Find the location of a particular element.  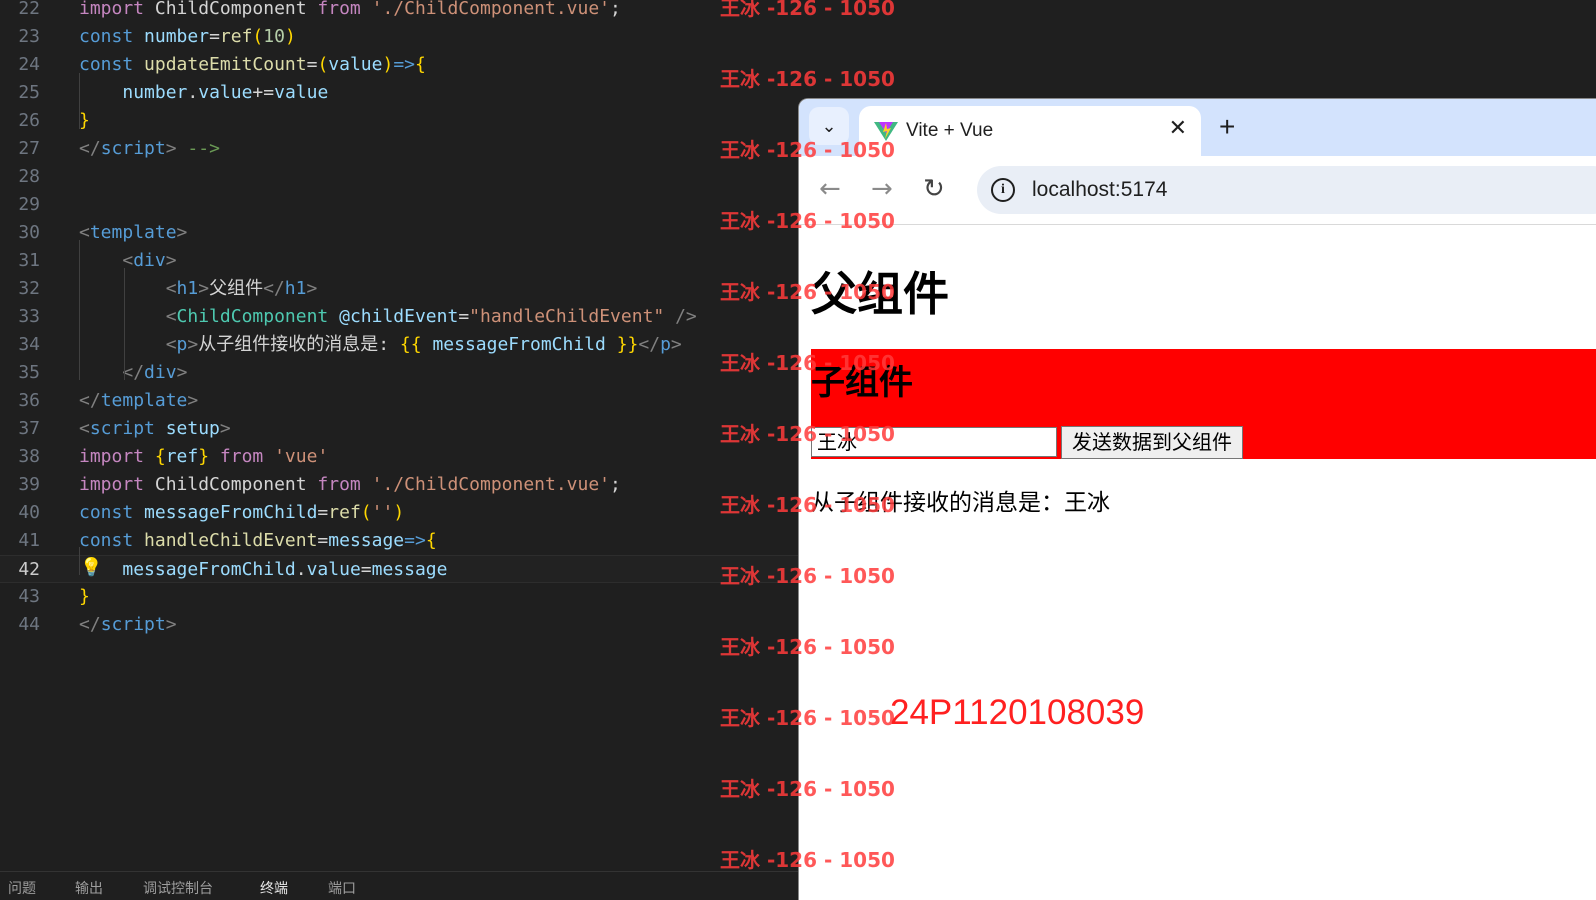

line-number: 30 is located at coordinates (29, 232).